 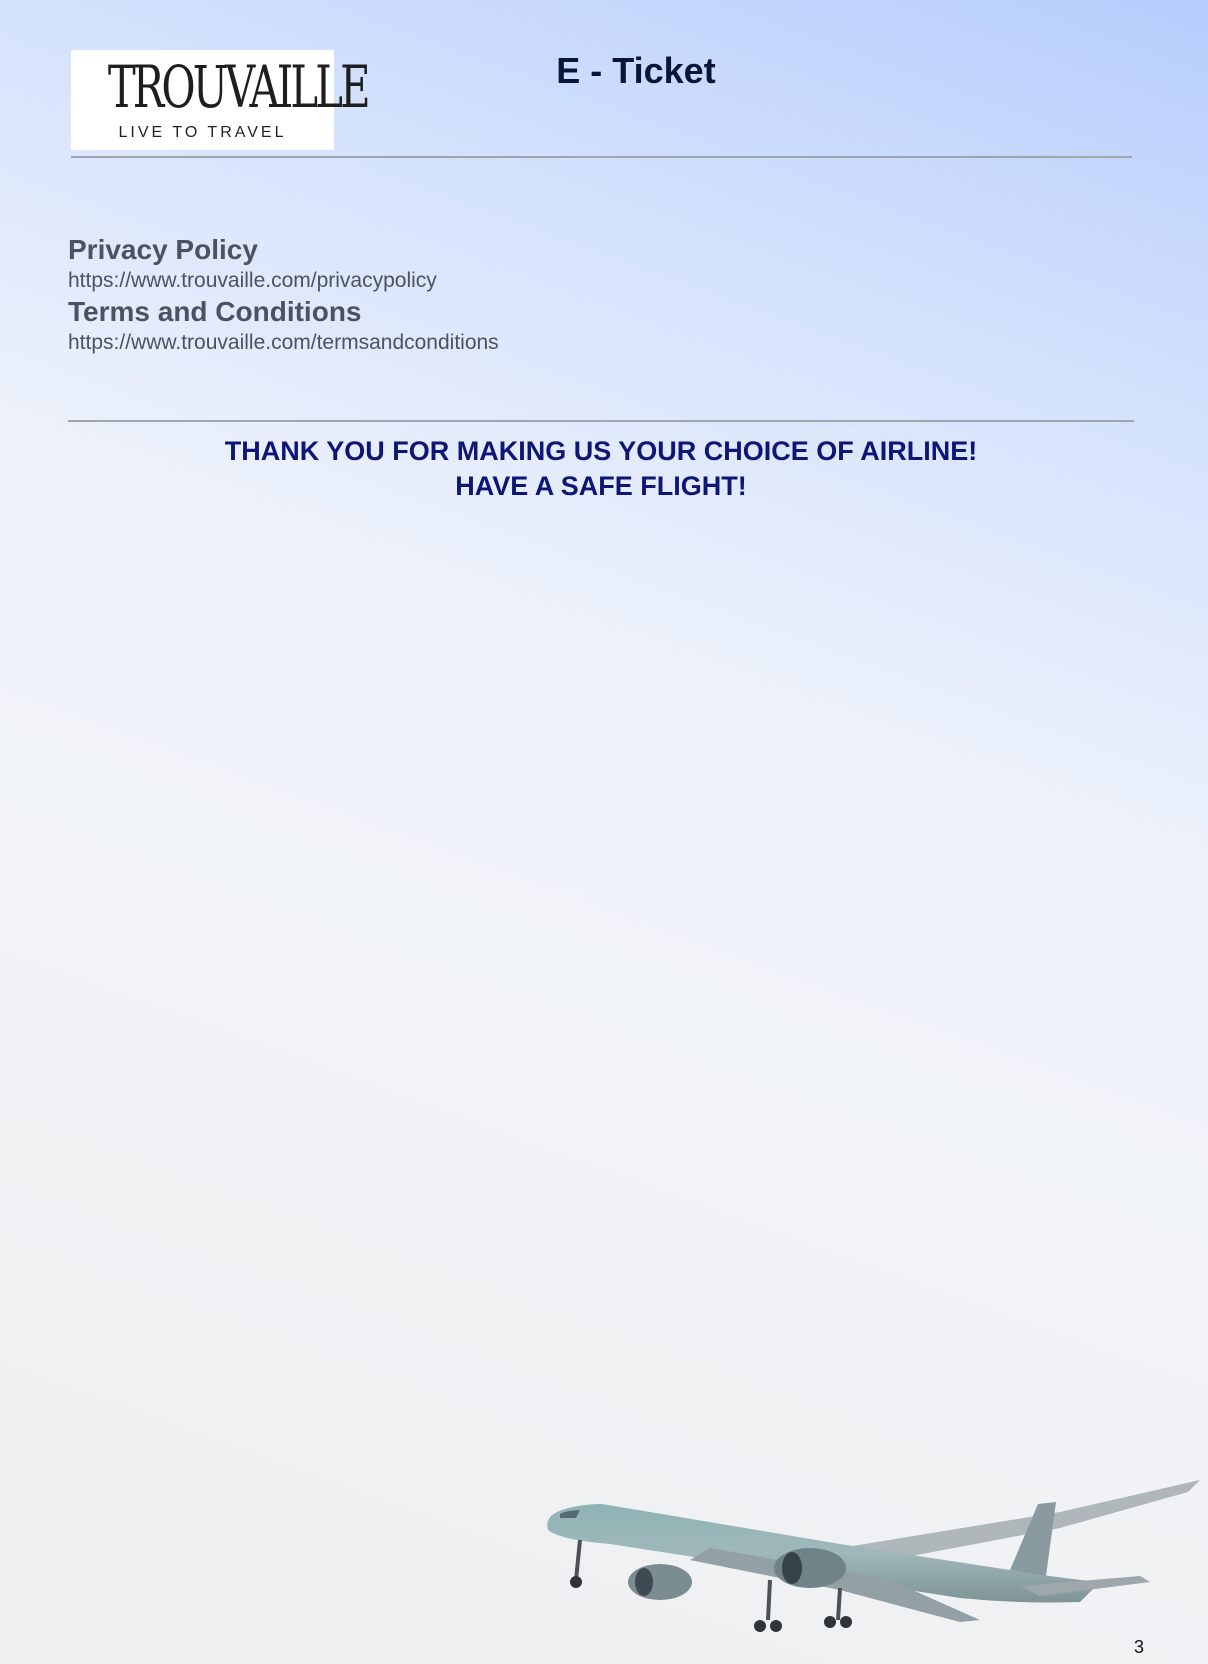 I want to click on page-title: E - Ticket, so click(x=636, y=70).